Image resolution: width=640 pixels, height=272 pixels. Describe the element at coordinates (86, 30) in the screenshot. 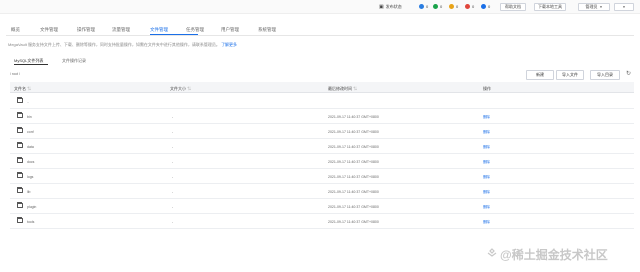

I see `tab-operations: 操作管理` at that location.